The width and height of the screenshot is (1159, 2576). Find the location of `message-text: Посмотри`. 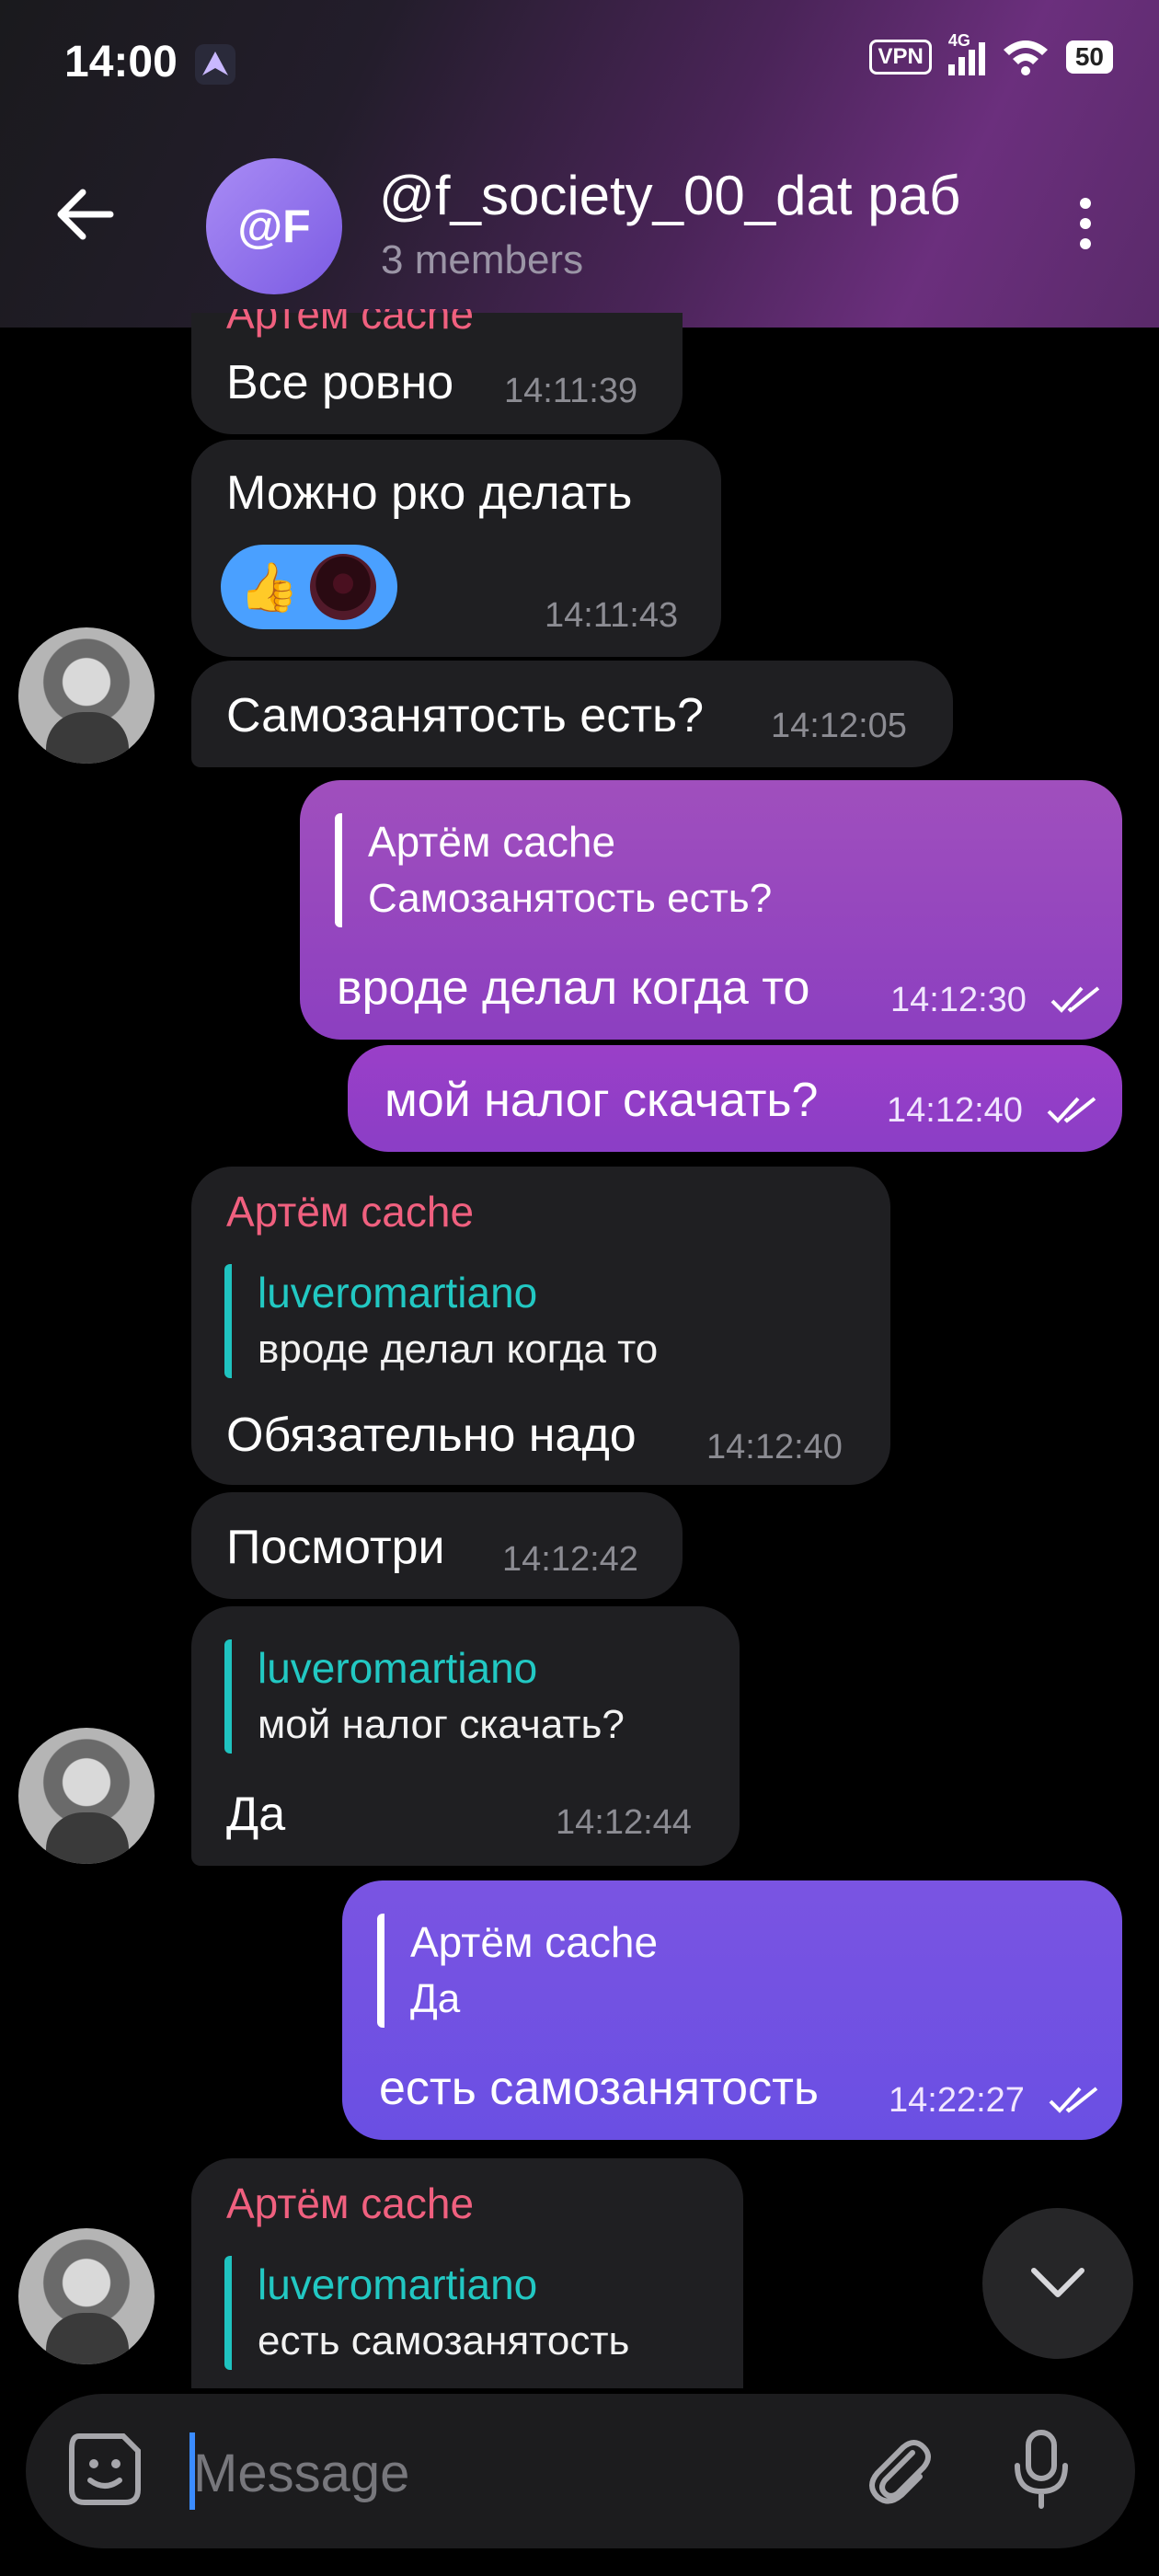

message-text: Посмотри is located at coordinates (335, 1547).